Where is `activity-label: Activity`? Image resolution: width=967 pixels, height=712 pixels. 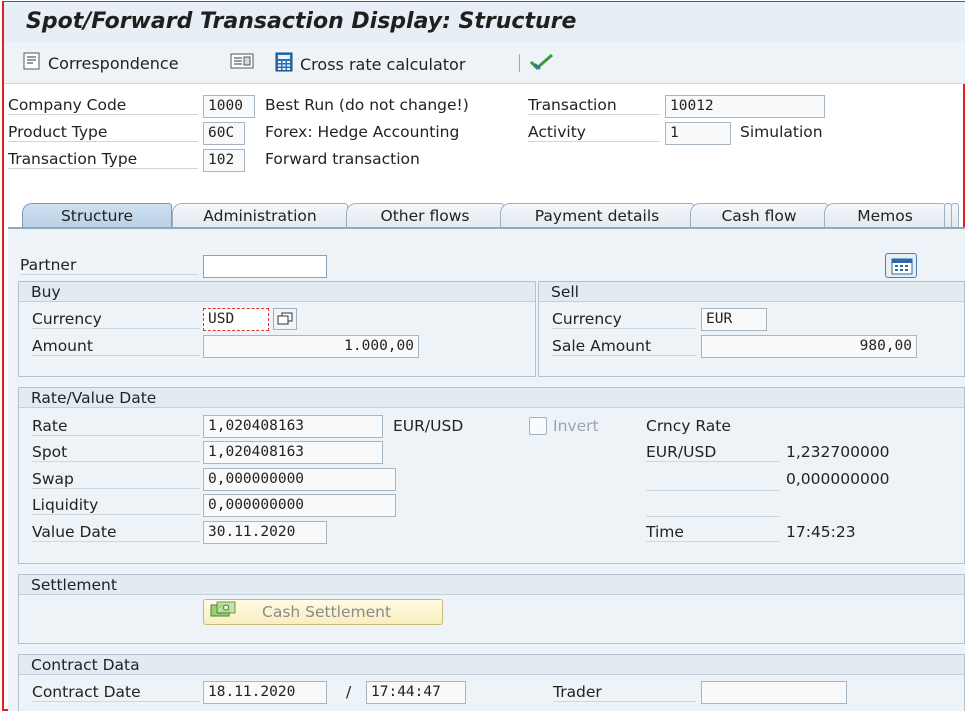
activity-label: Activity is located at coordinates (594, 132).